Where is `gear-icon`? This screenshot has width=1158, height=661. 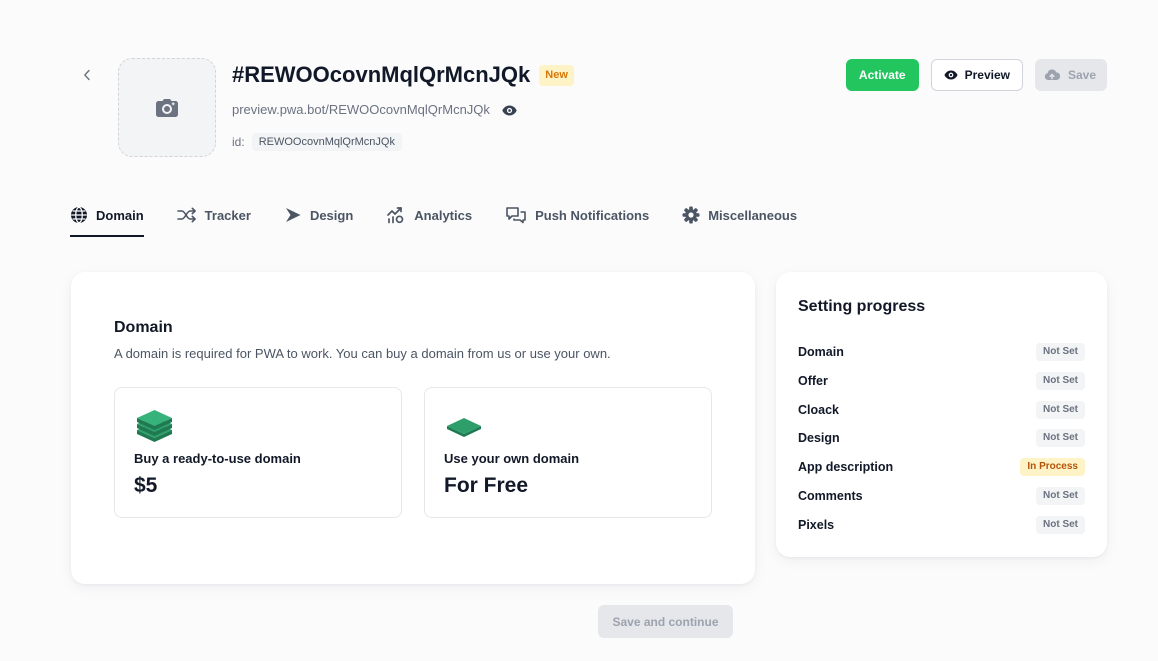
gear-icon is located at coordinates (691, 215).